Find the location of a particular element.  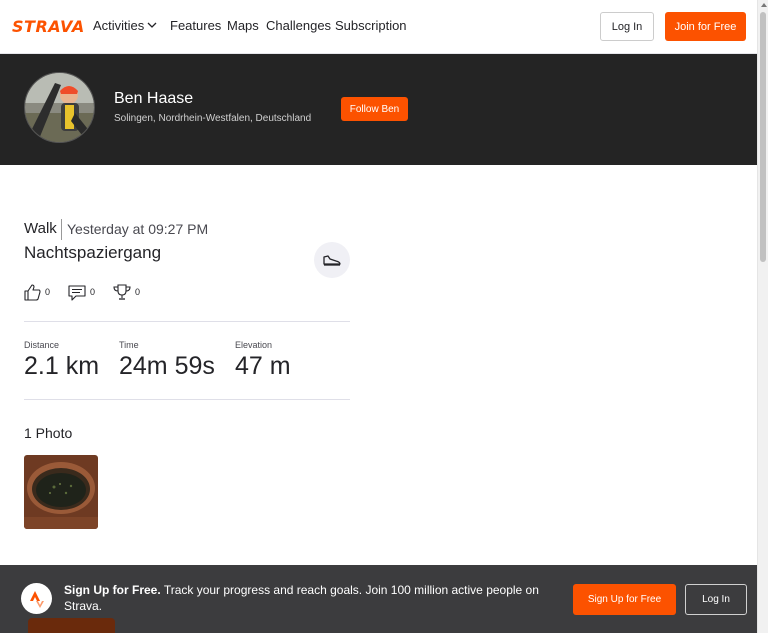

nav-subscription: Subscription is located at coordinates (371, 25).